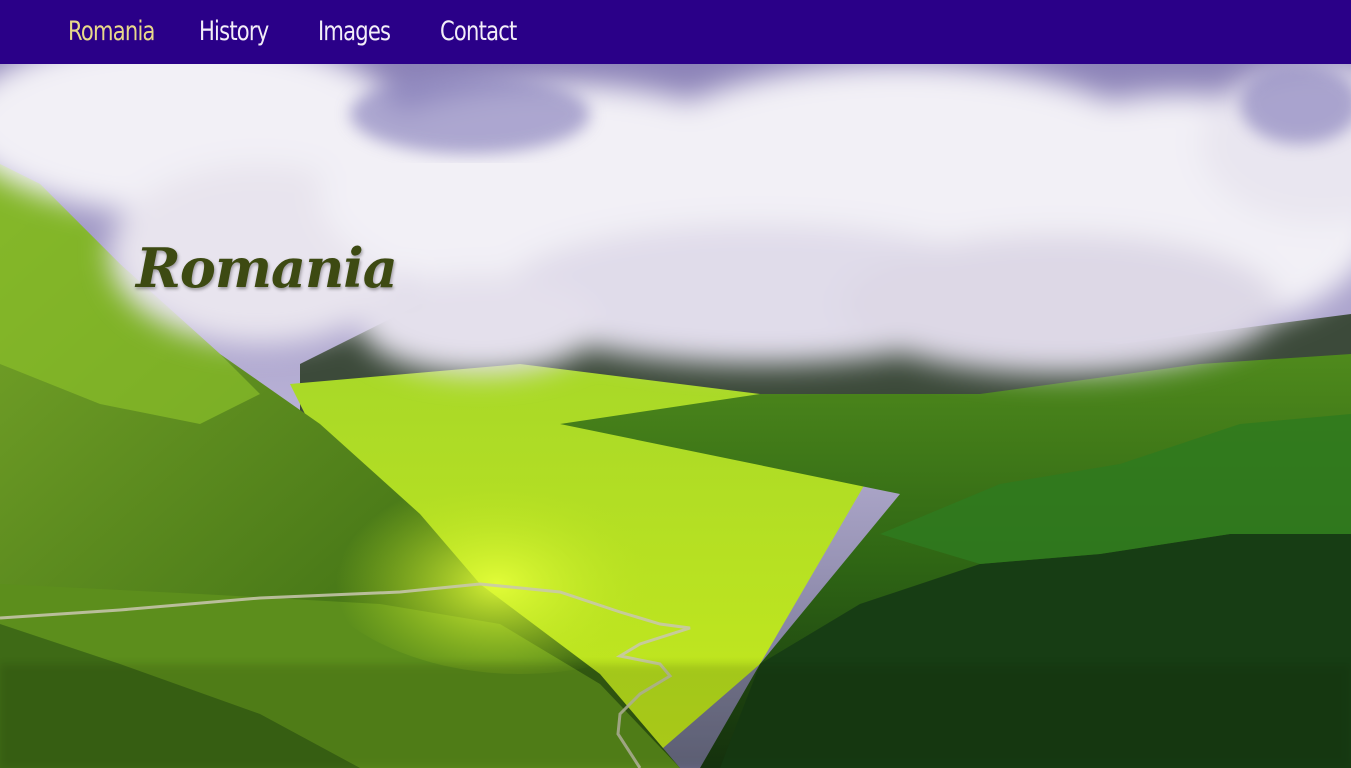  Describe the element at coordinates (267, 268) in the screenshot. I see `hero-title: Romania` at that location.